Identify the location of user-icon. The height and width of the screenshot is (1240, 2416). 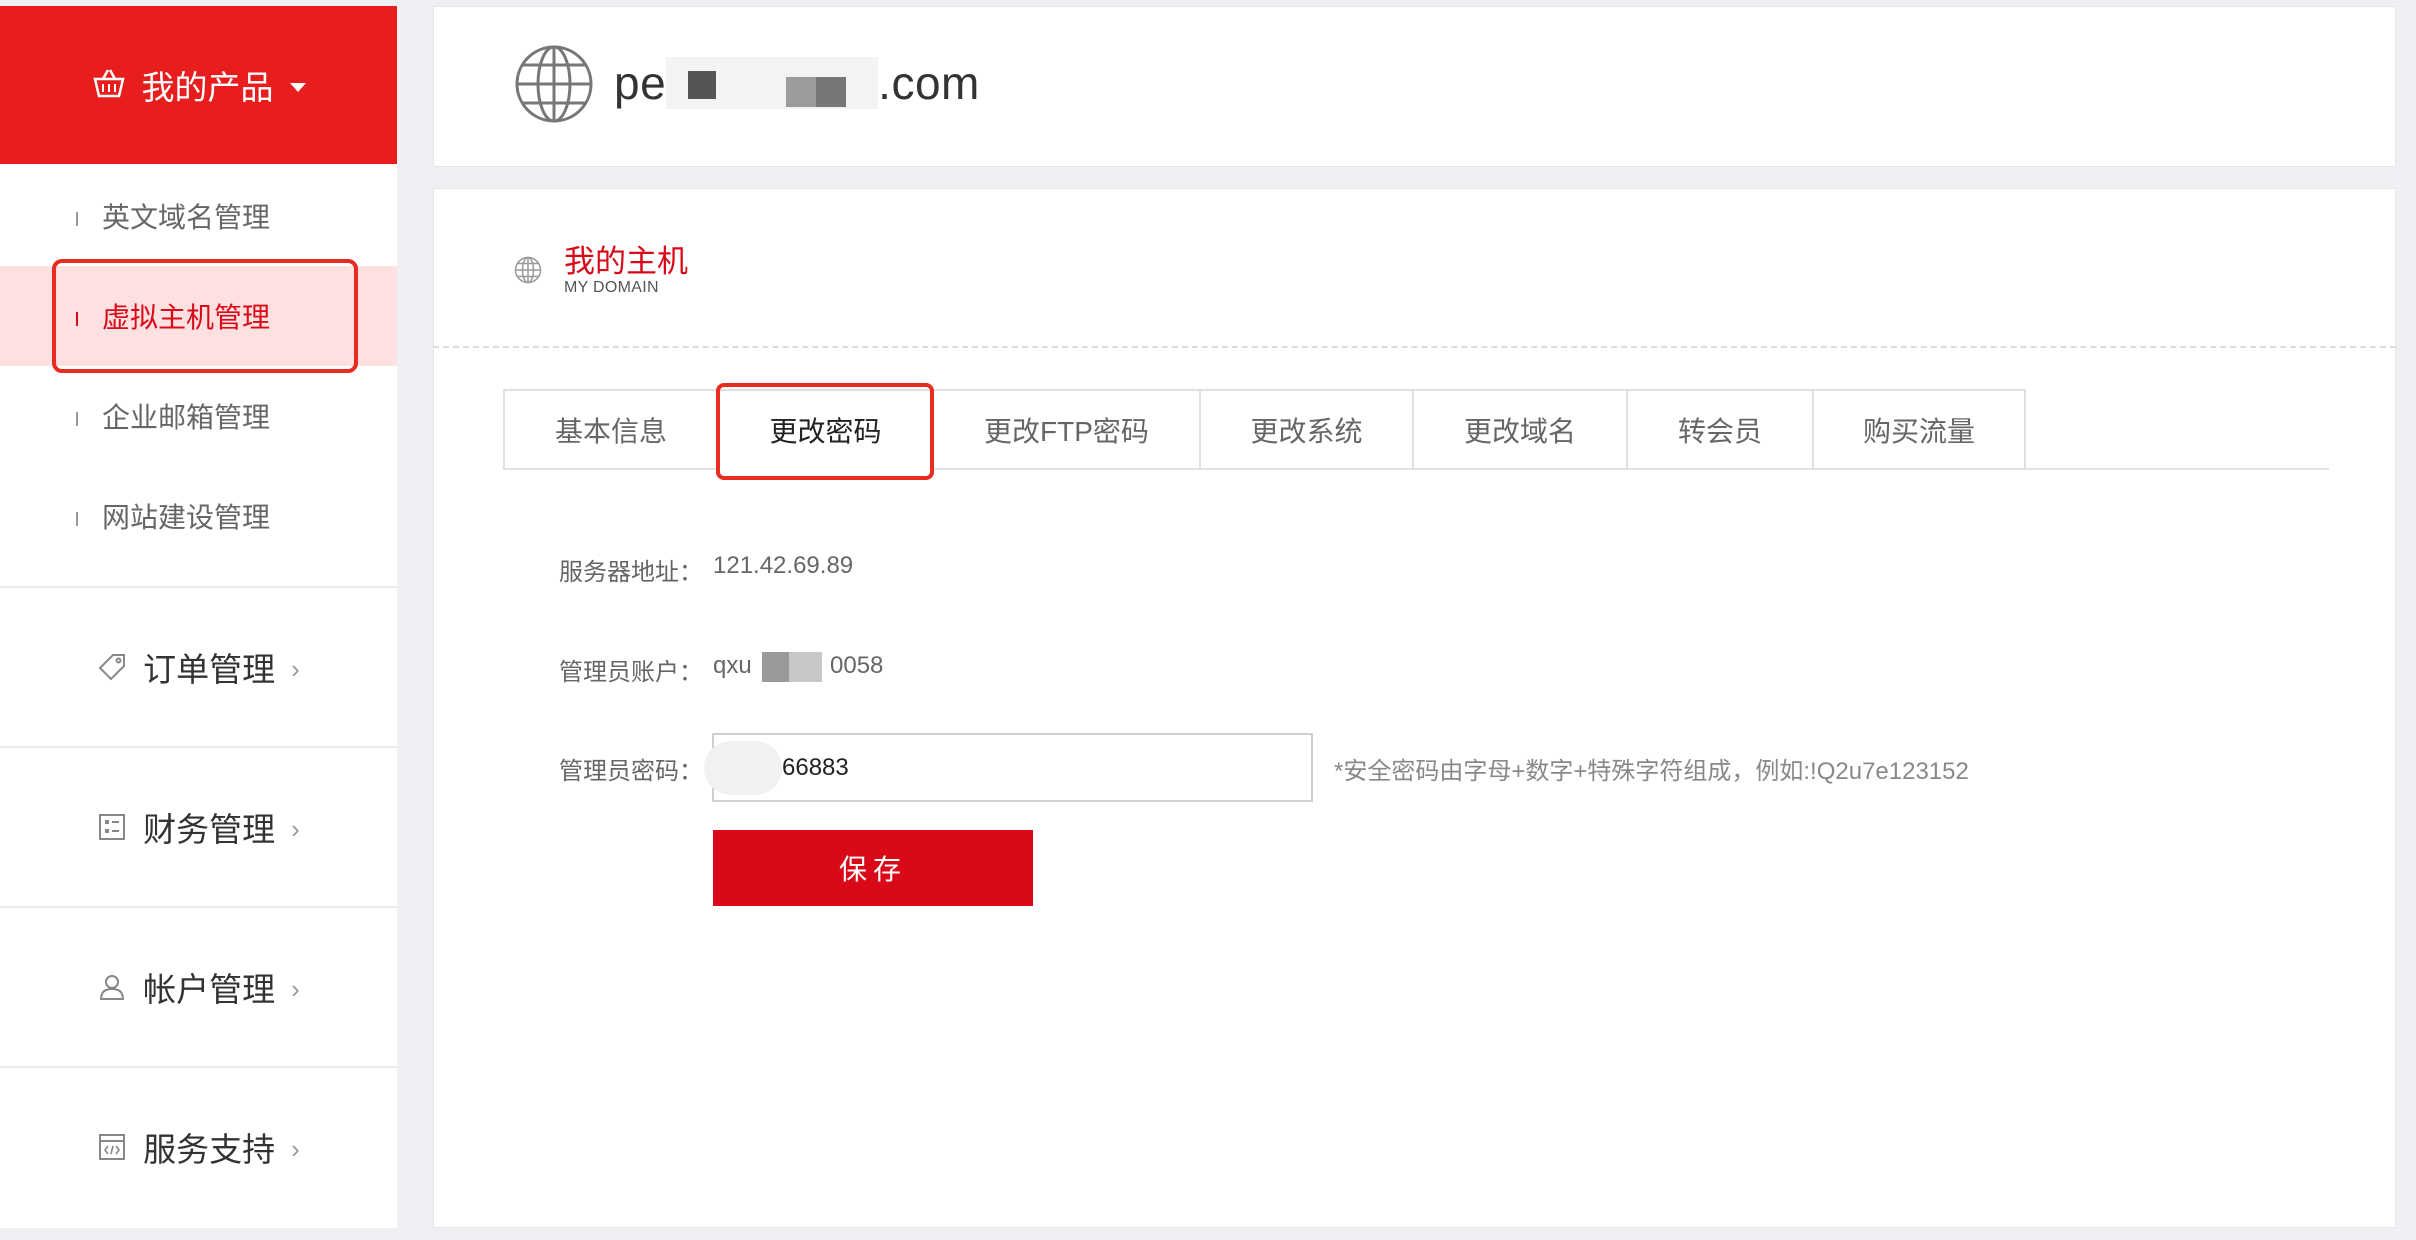
(112, 987).